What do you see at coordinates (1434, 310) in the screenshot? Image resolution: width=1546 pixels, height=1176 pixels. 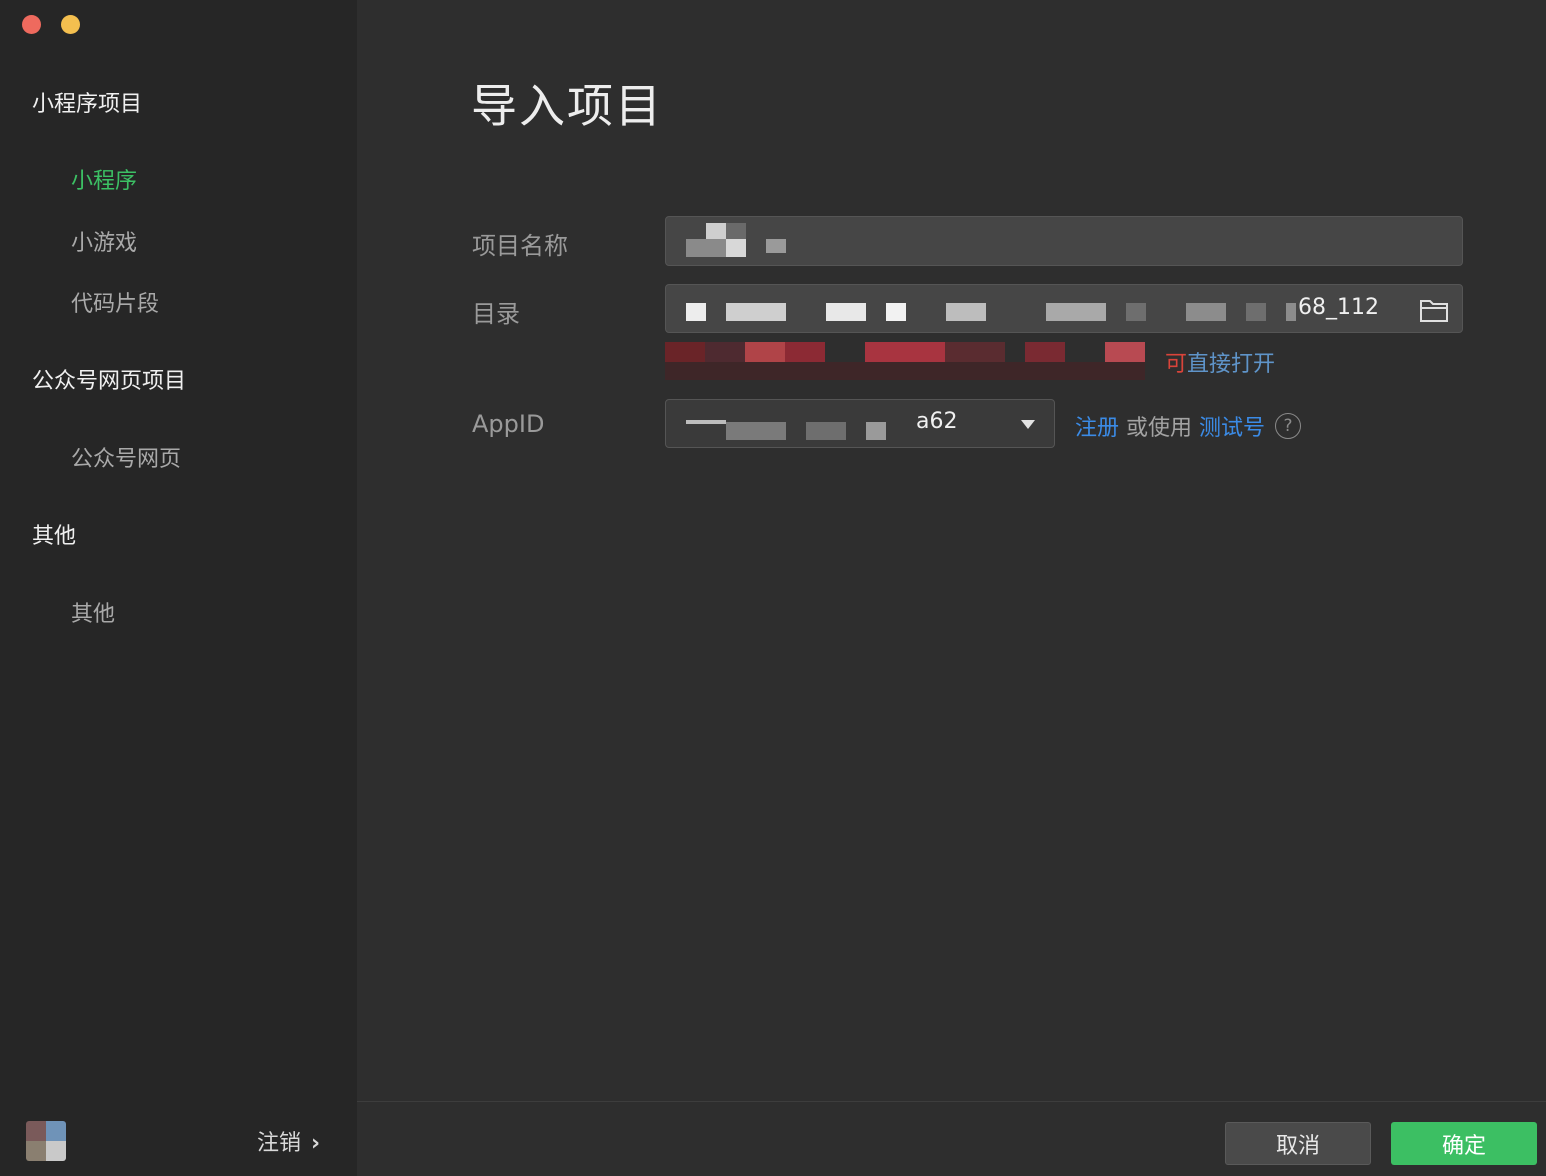 I see `folder-icon` at bounding box center [1434, 310].